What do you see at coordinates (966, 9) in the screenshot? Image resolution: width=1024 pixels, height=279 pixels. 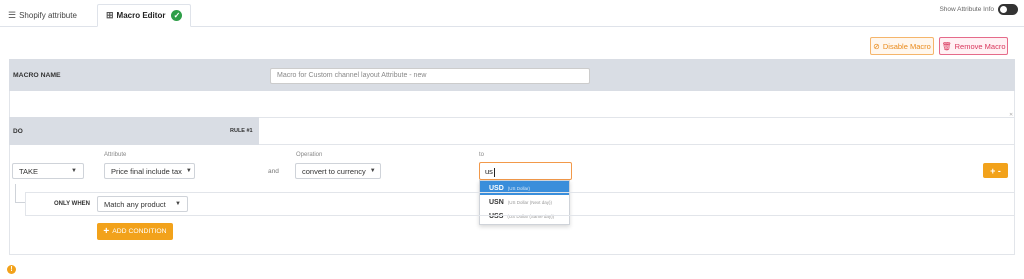 I see `show-attribute-info-label: Show Attribute Info` at bounding box center [966, 9].